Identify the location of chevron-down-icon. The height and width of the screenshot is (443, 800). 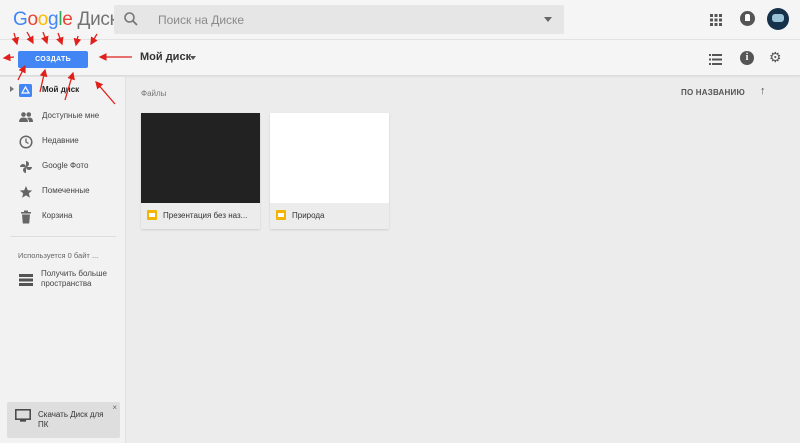
(193, 58).